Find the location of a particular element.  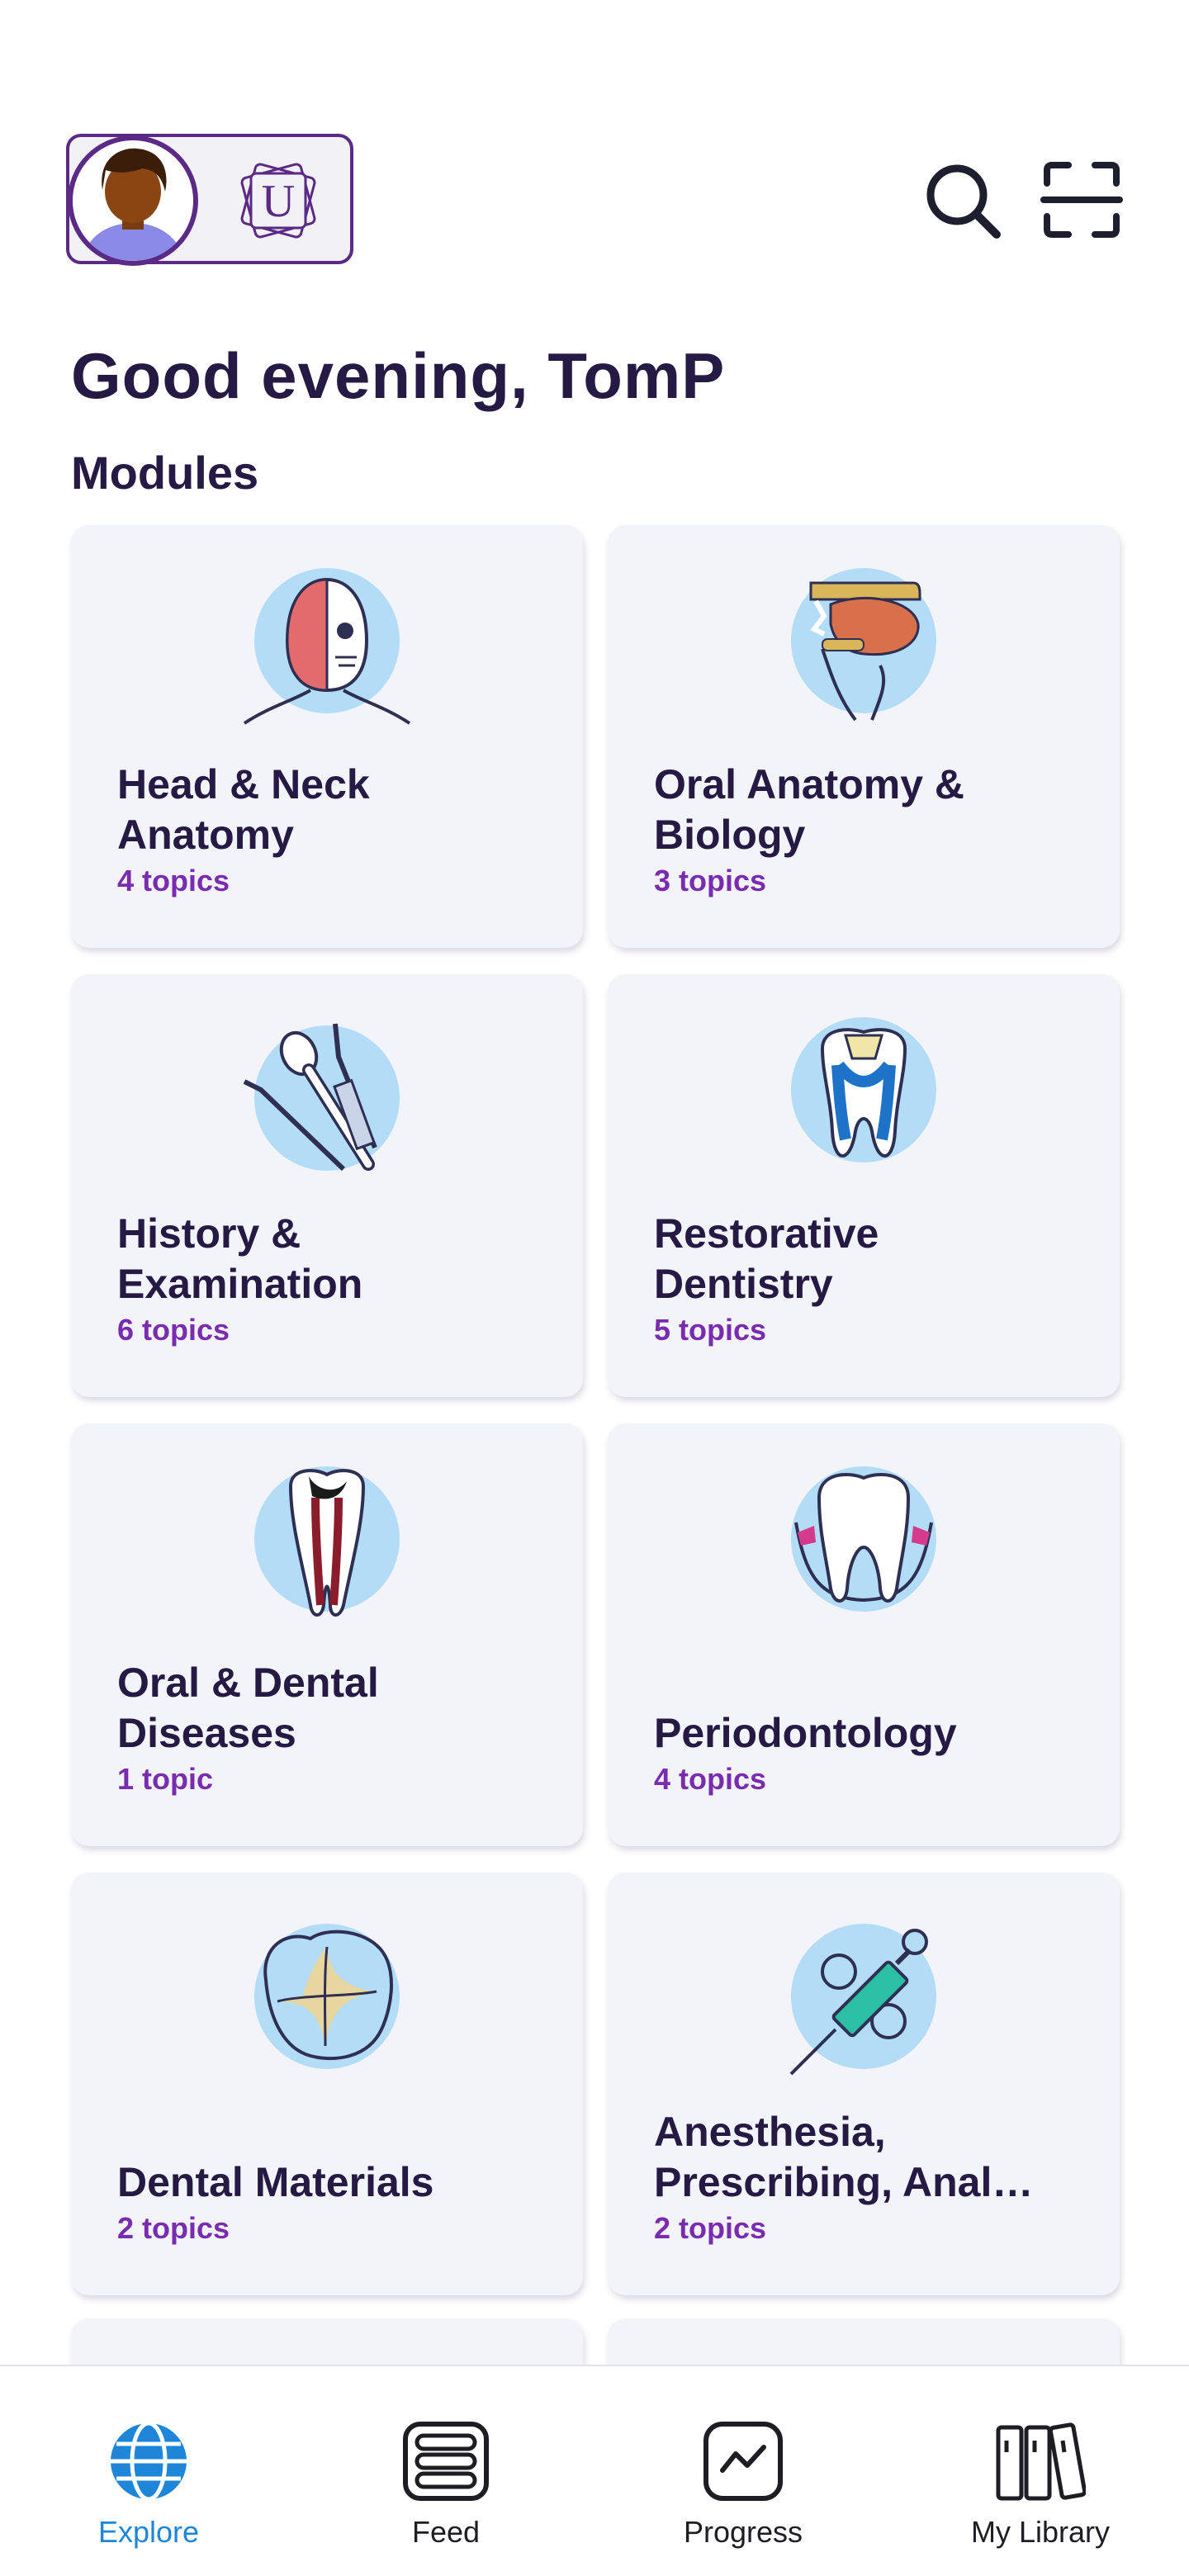

user-avatar-icon is located at coordinates (133, 200).